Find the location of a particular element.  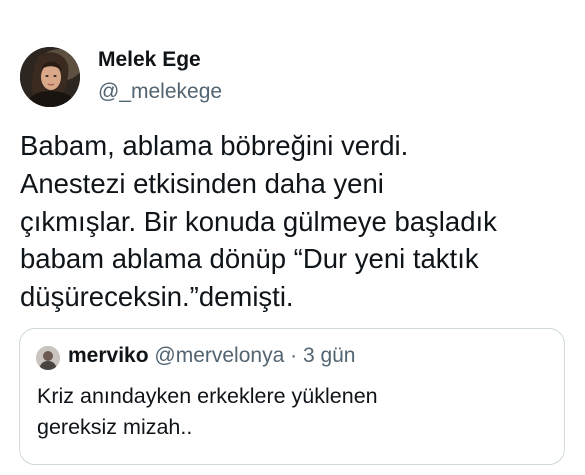

quoted-text-line: Kriz anındayken erkeklere yüklenen is located at coordinates (207, 396).